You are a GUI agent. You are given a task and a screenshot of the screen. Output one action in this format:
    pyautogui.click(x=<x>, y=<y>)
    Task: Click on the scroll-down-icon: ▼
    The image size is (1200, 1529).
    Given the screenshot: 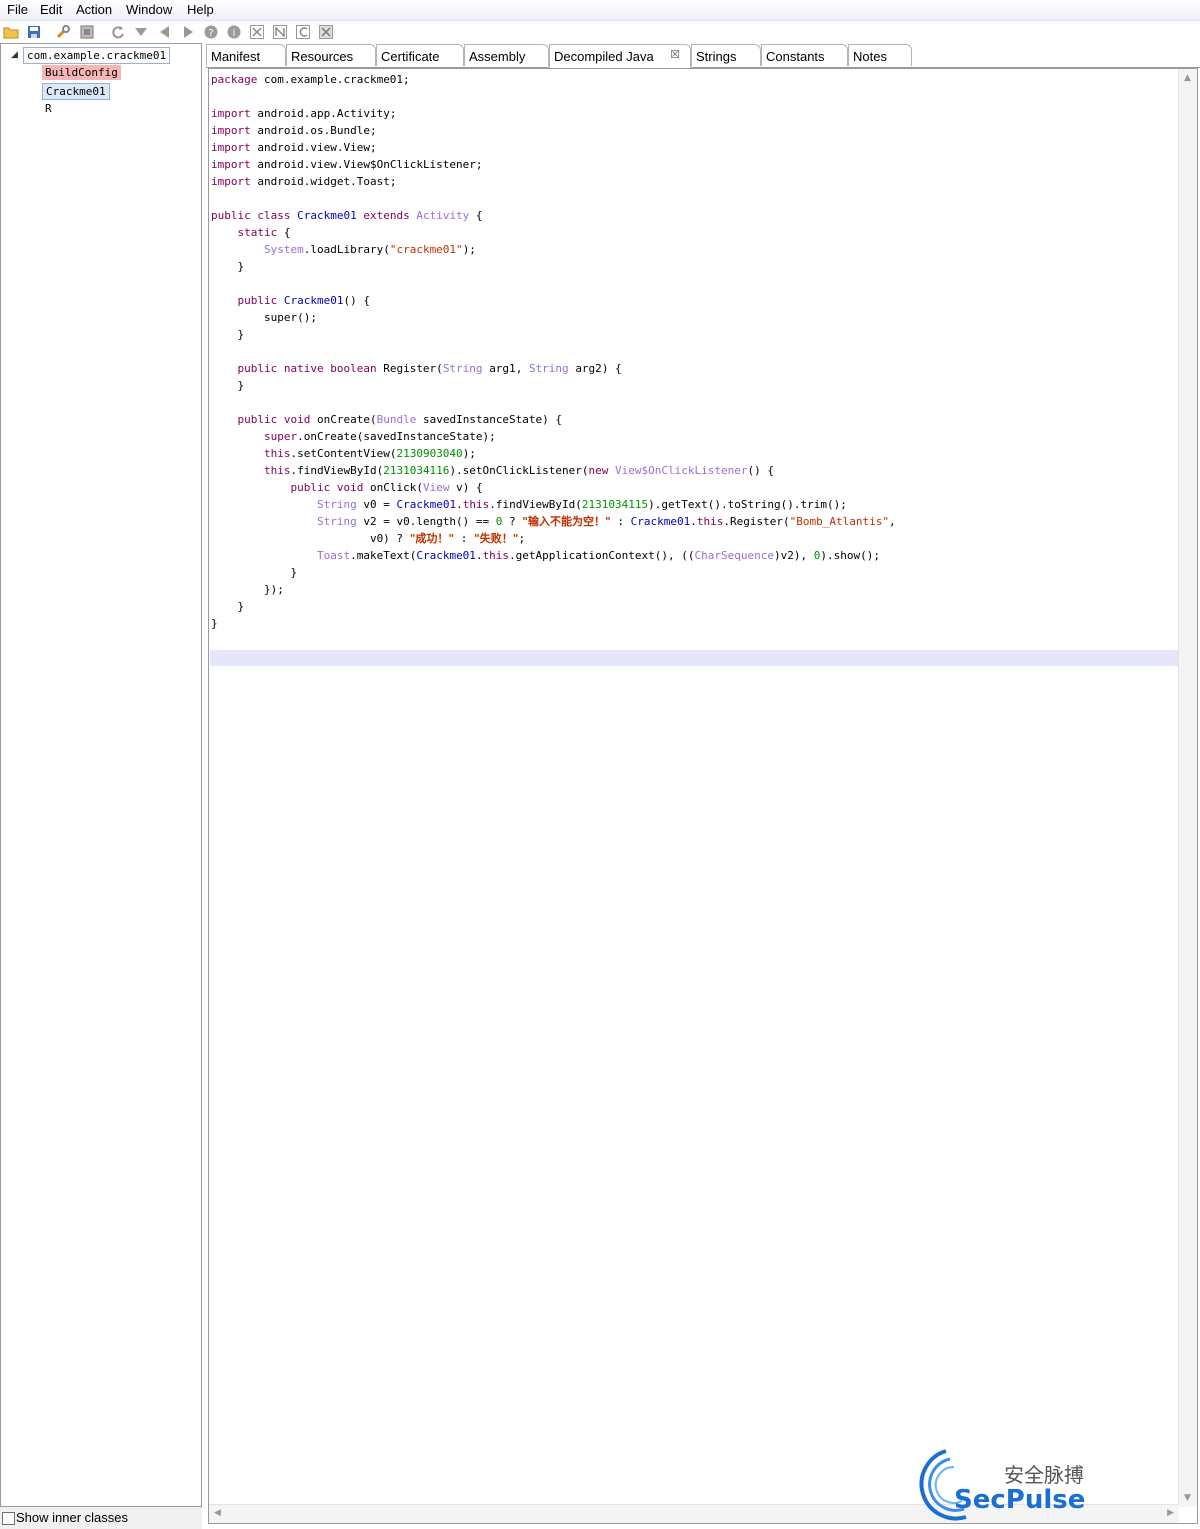 What is the action you would take?
    pyautogui.click(x=1187, y=1498)
    